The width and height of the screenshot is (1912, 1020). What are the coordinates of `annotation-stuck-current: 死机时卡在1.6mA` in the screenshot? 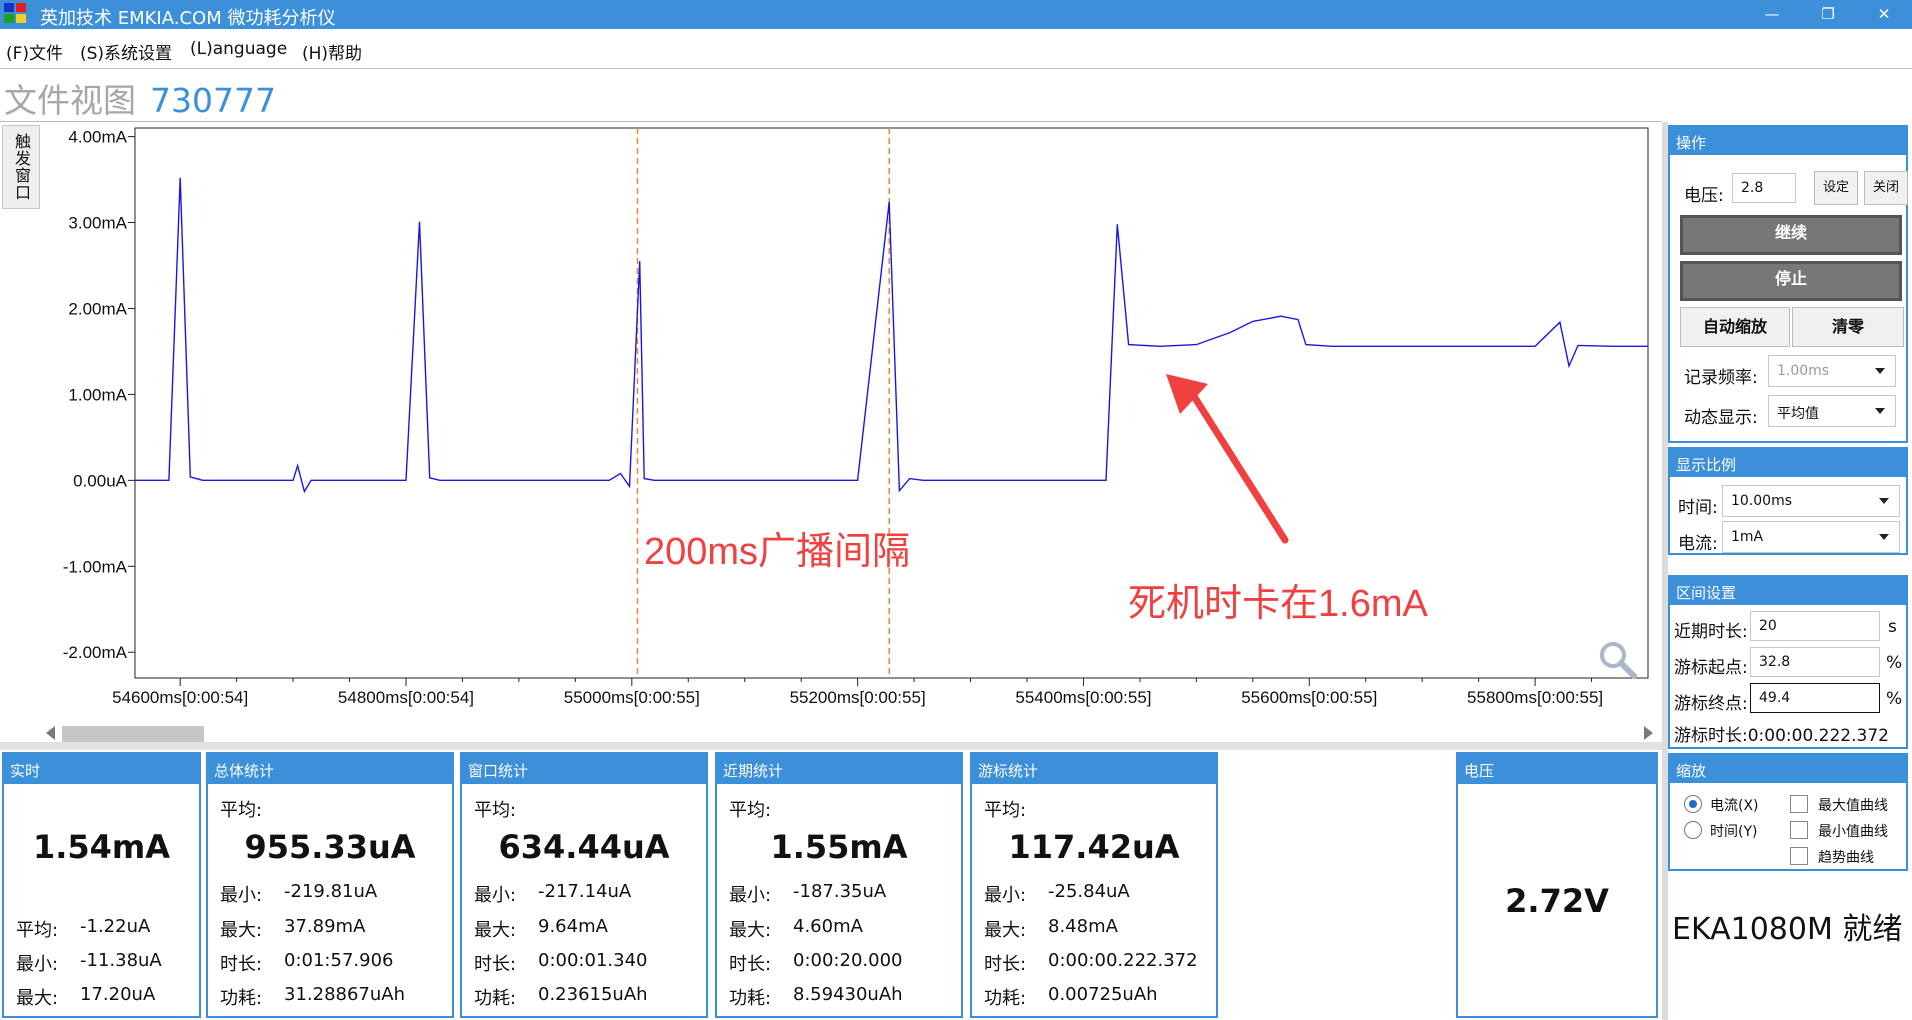 It's located at (1278, 604).